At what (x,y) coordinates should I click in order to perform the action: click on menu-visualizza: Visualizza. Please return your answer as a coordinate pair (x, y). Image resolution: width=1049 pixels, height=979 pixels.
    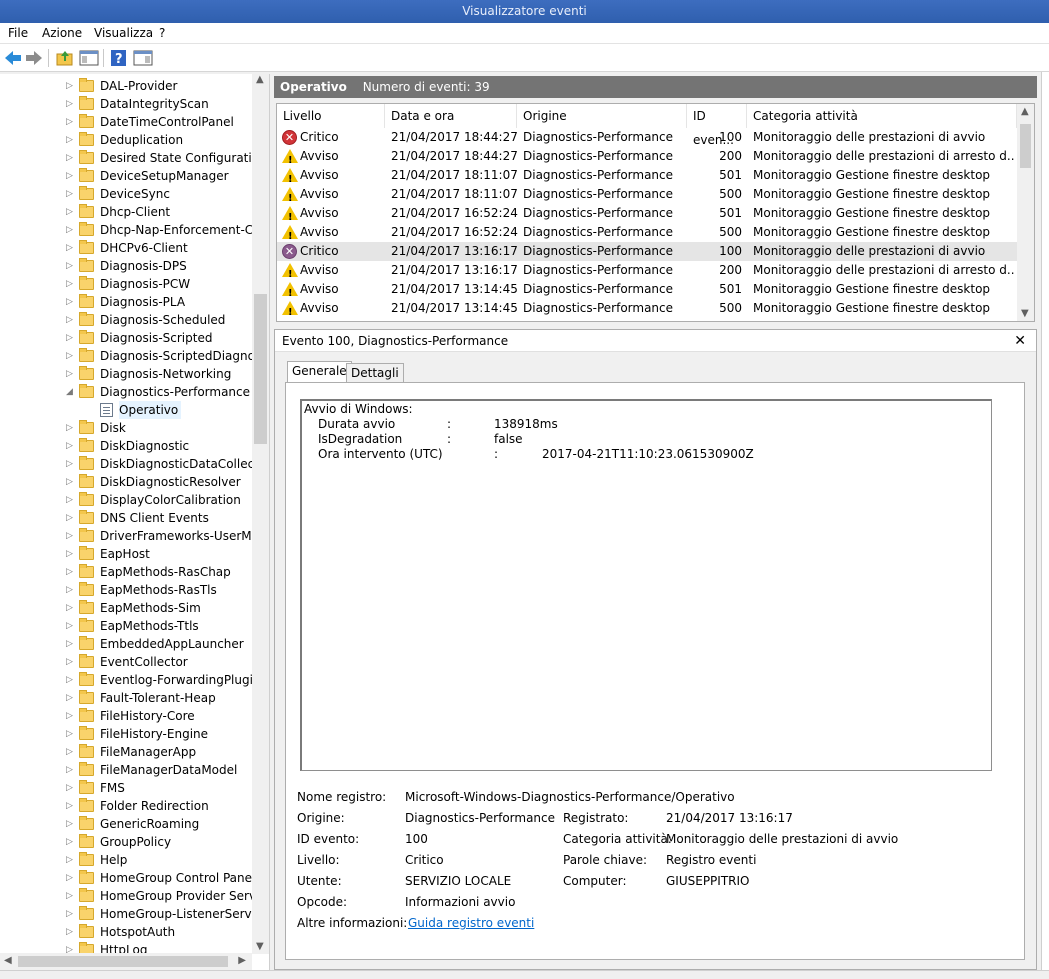
    Looking at the image, I should click on (123, 33).